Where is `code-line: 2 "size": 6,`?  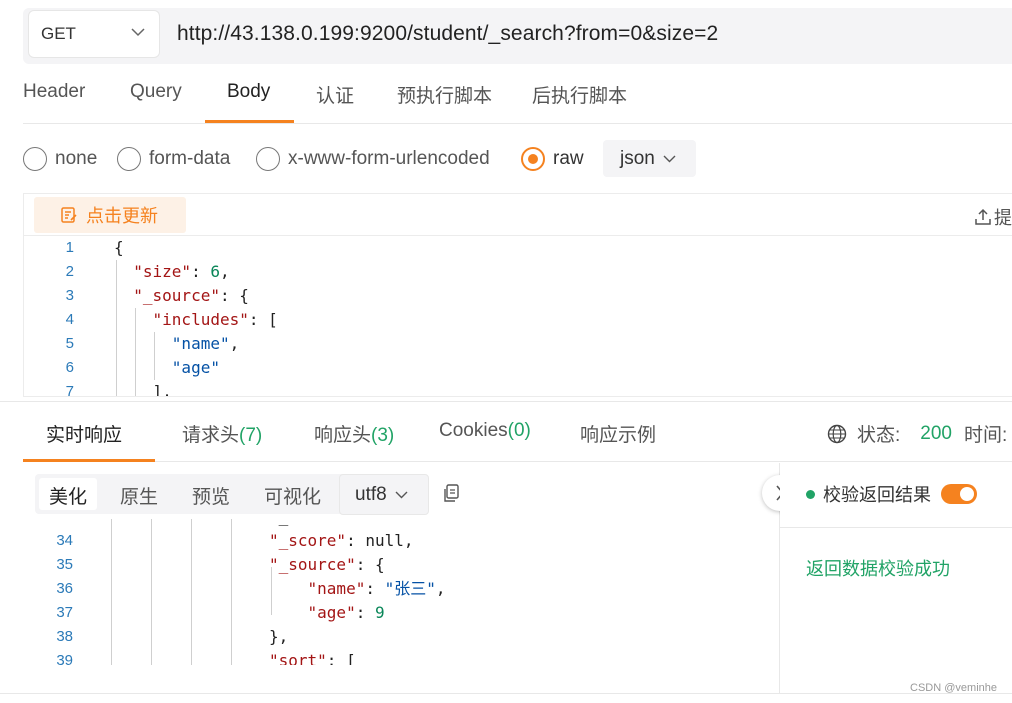 code-line: 2 "size": 6, is located at coordinates (518, 272).